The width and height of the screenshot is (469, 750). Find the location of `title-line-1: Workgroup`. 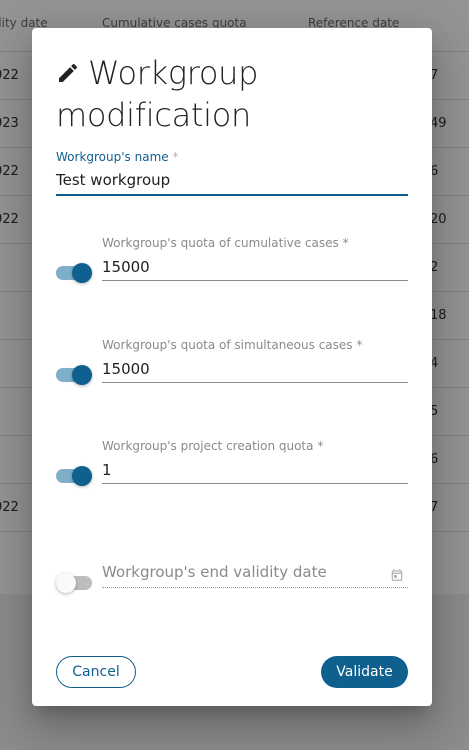

title-line-1: Workgroup is located at coordinates (173, 73).